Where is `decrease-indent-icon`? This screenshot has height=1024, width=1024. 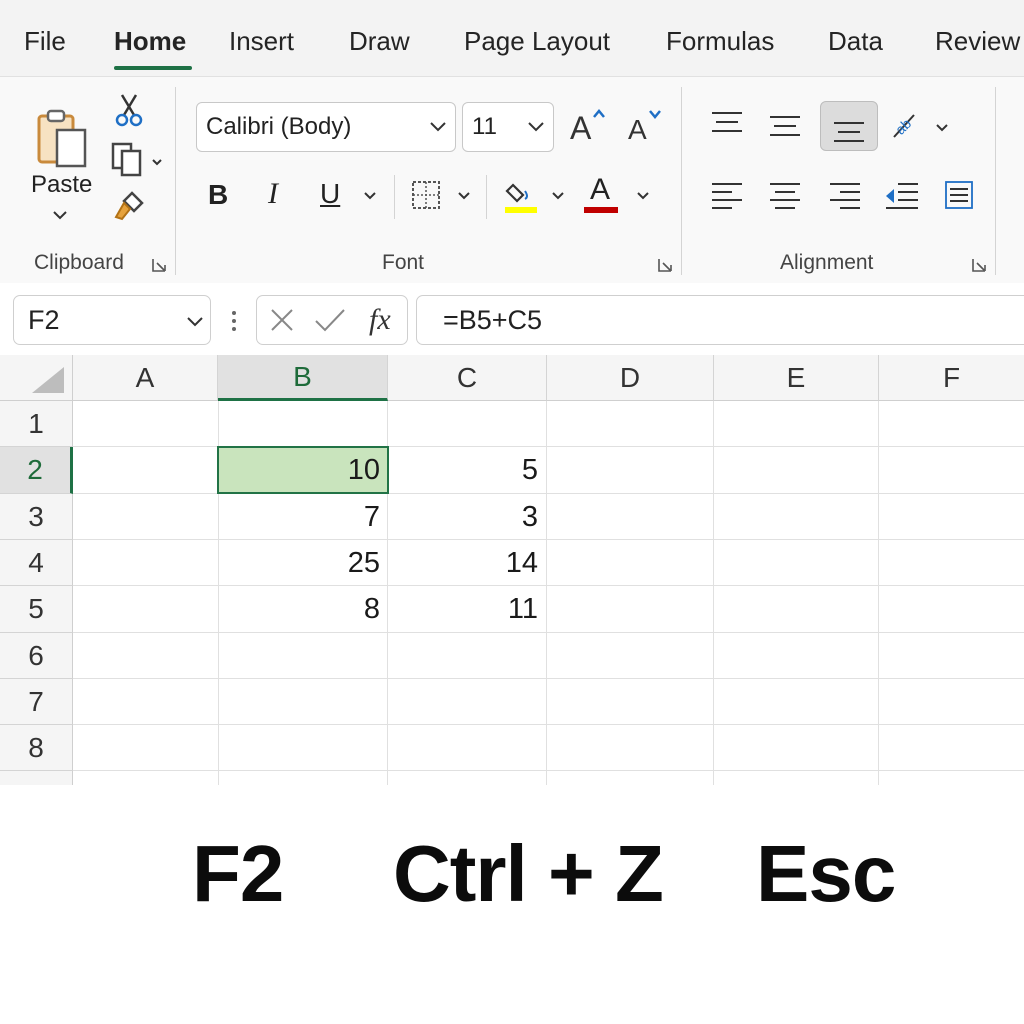 decrease-indent-icon is located at coordinates (902, 196).